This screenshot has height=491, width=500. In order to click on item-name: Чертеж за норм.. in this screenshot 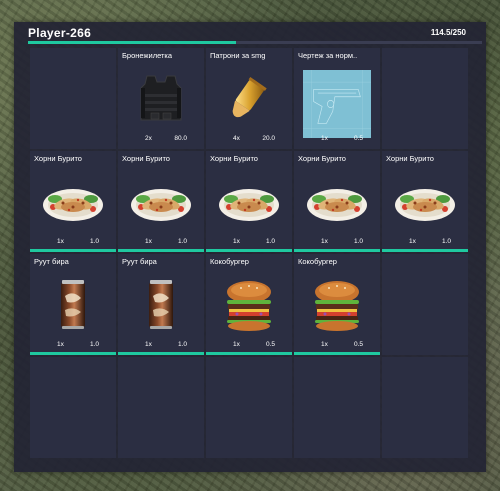, I will do `click(328, 55)`.